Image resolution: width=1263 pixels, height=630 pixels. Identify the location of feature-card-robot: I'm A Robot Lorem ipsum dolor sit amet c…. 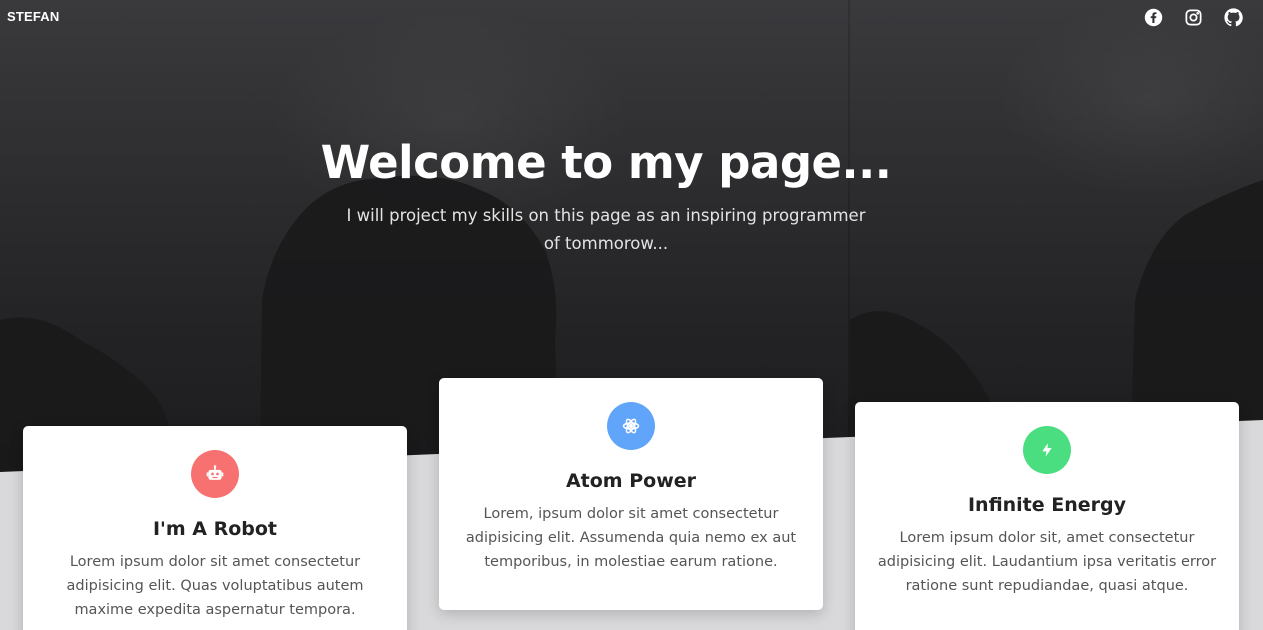
(215, 528).